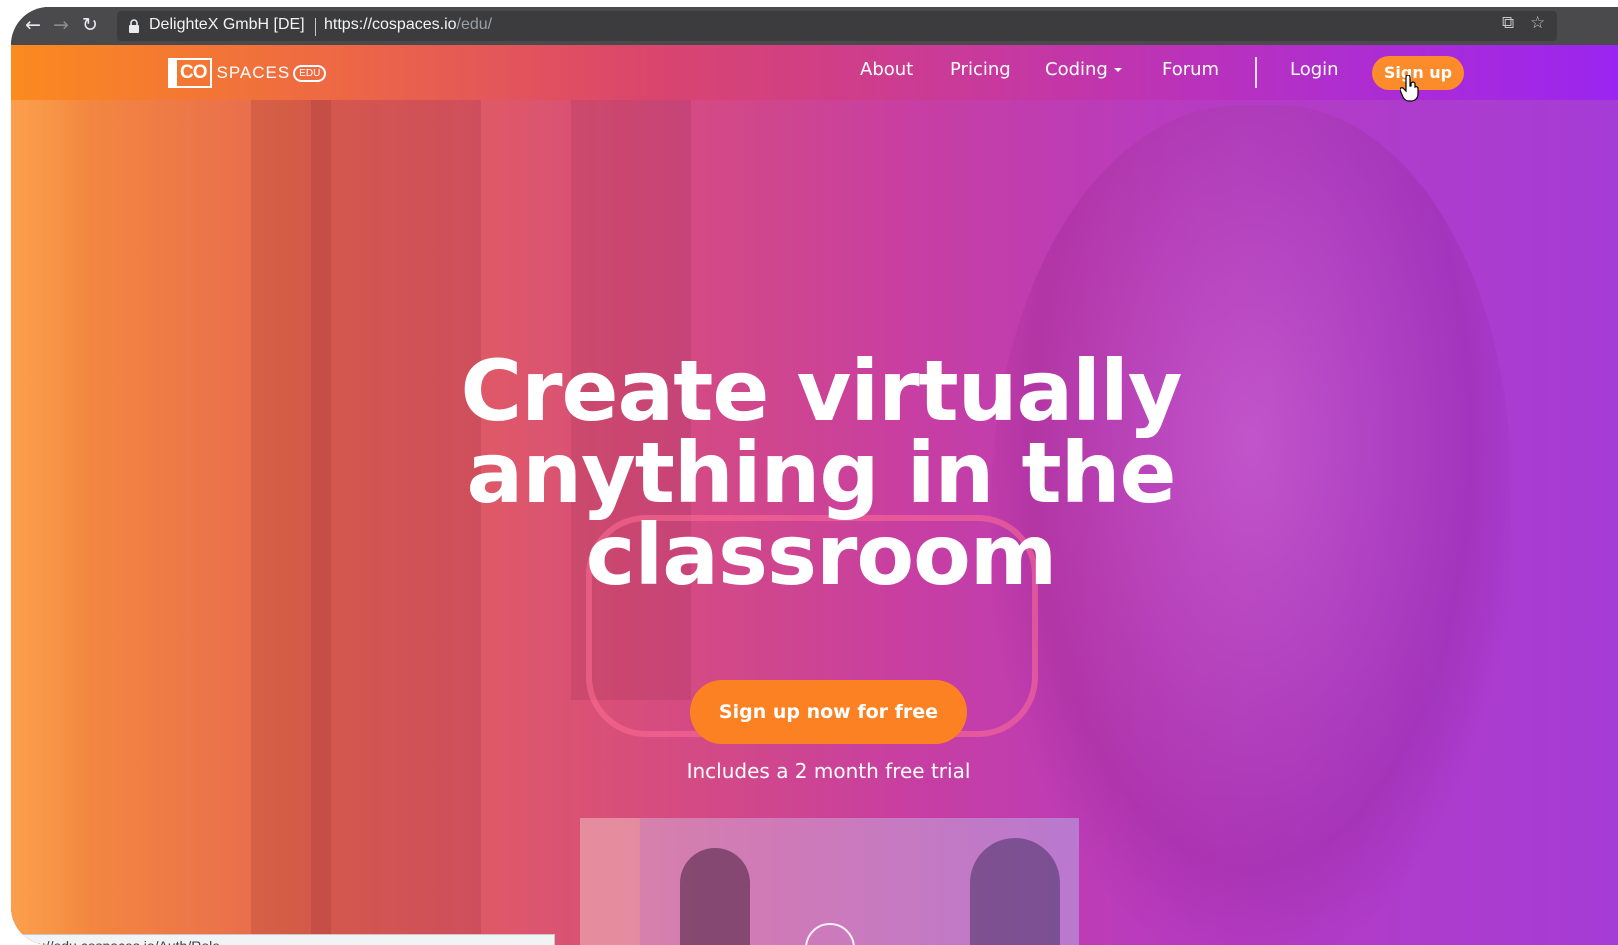  Describe the element at coordinates (828, 771) in the screenshot. I see `trial-note: Includes a 2 month free trial` at that location.